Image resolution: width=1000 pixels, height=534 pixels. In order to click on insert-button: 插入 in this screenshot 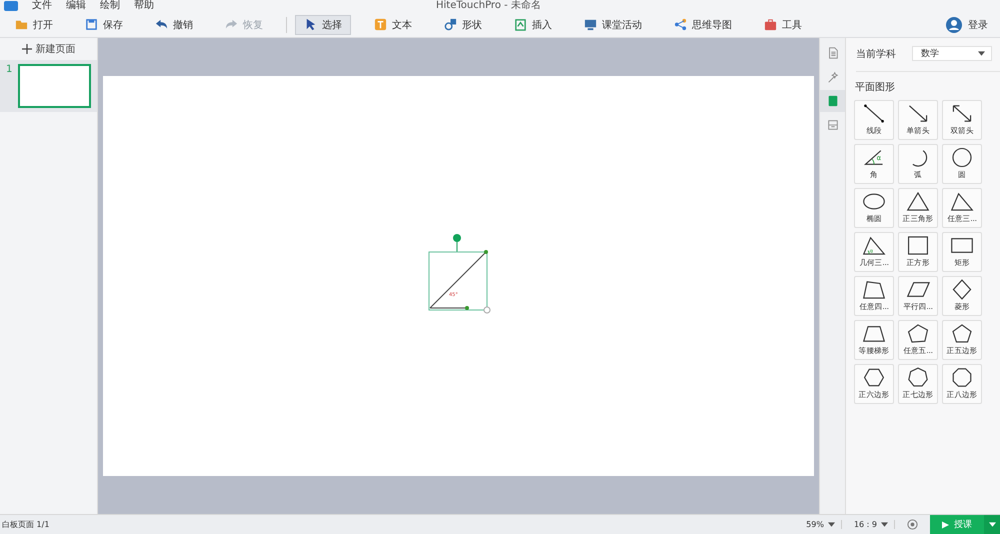, I will do `click(533, 24)`.